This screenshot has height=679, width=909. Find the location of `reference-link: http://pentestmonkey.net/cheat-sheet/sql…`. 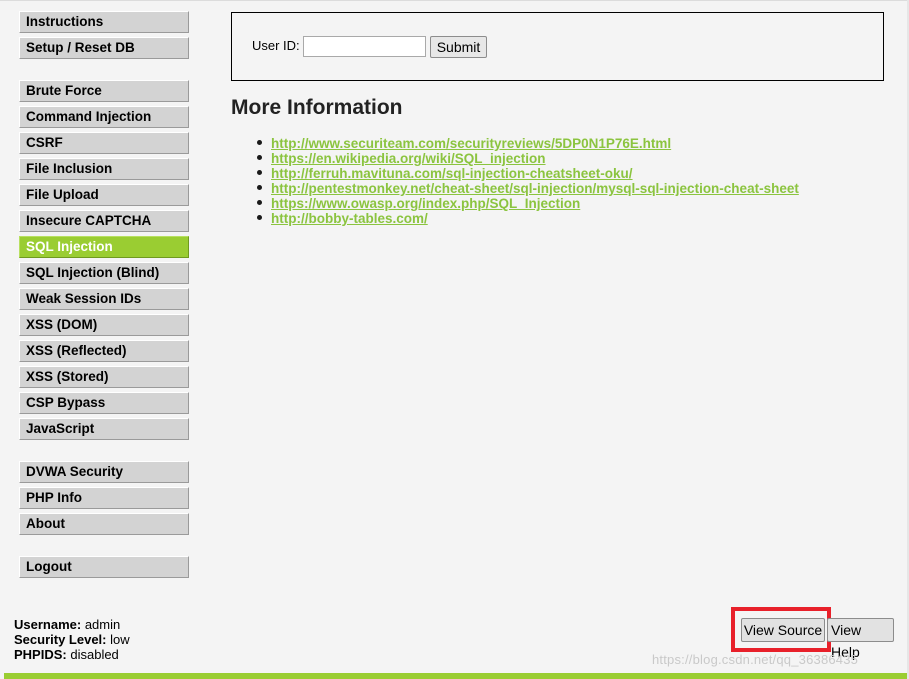

reference-link: http://pentestmonkey.net/cheat-sheet/sql… is located at coordinates (535, 188).